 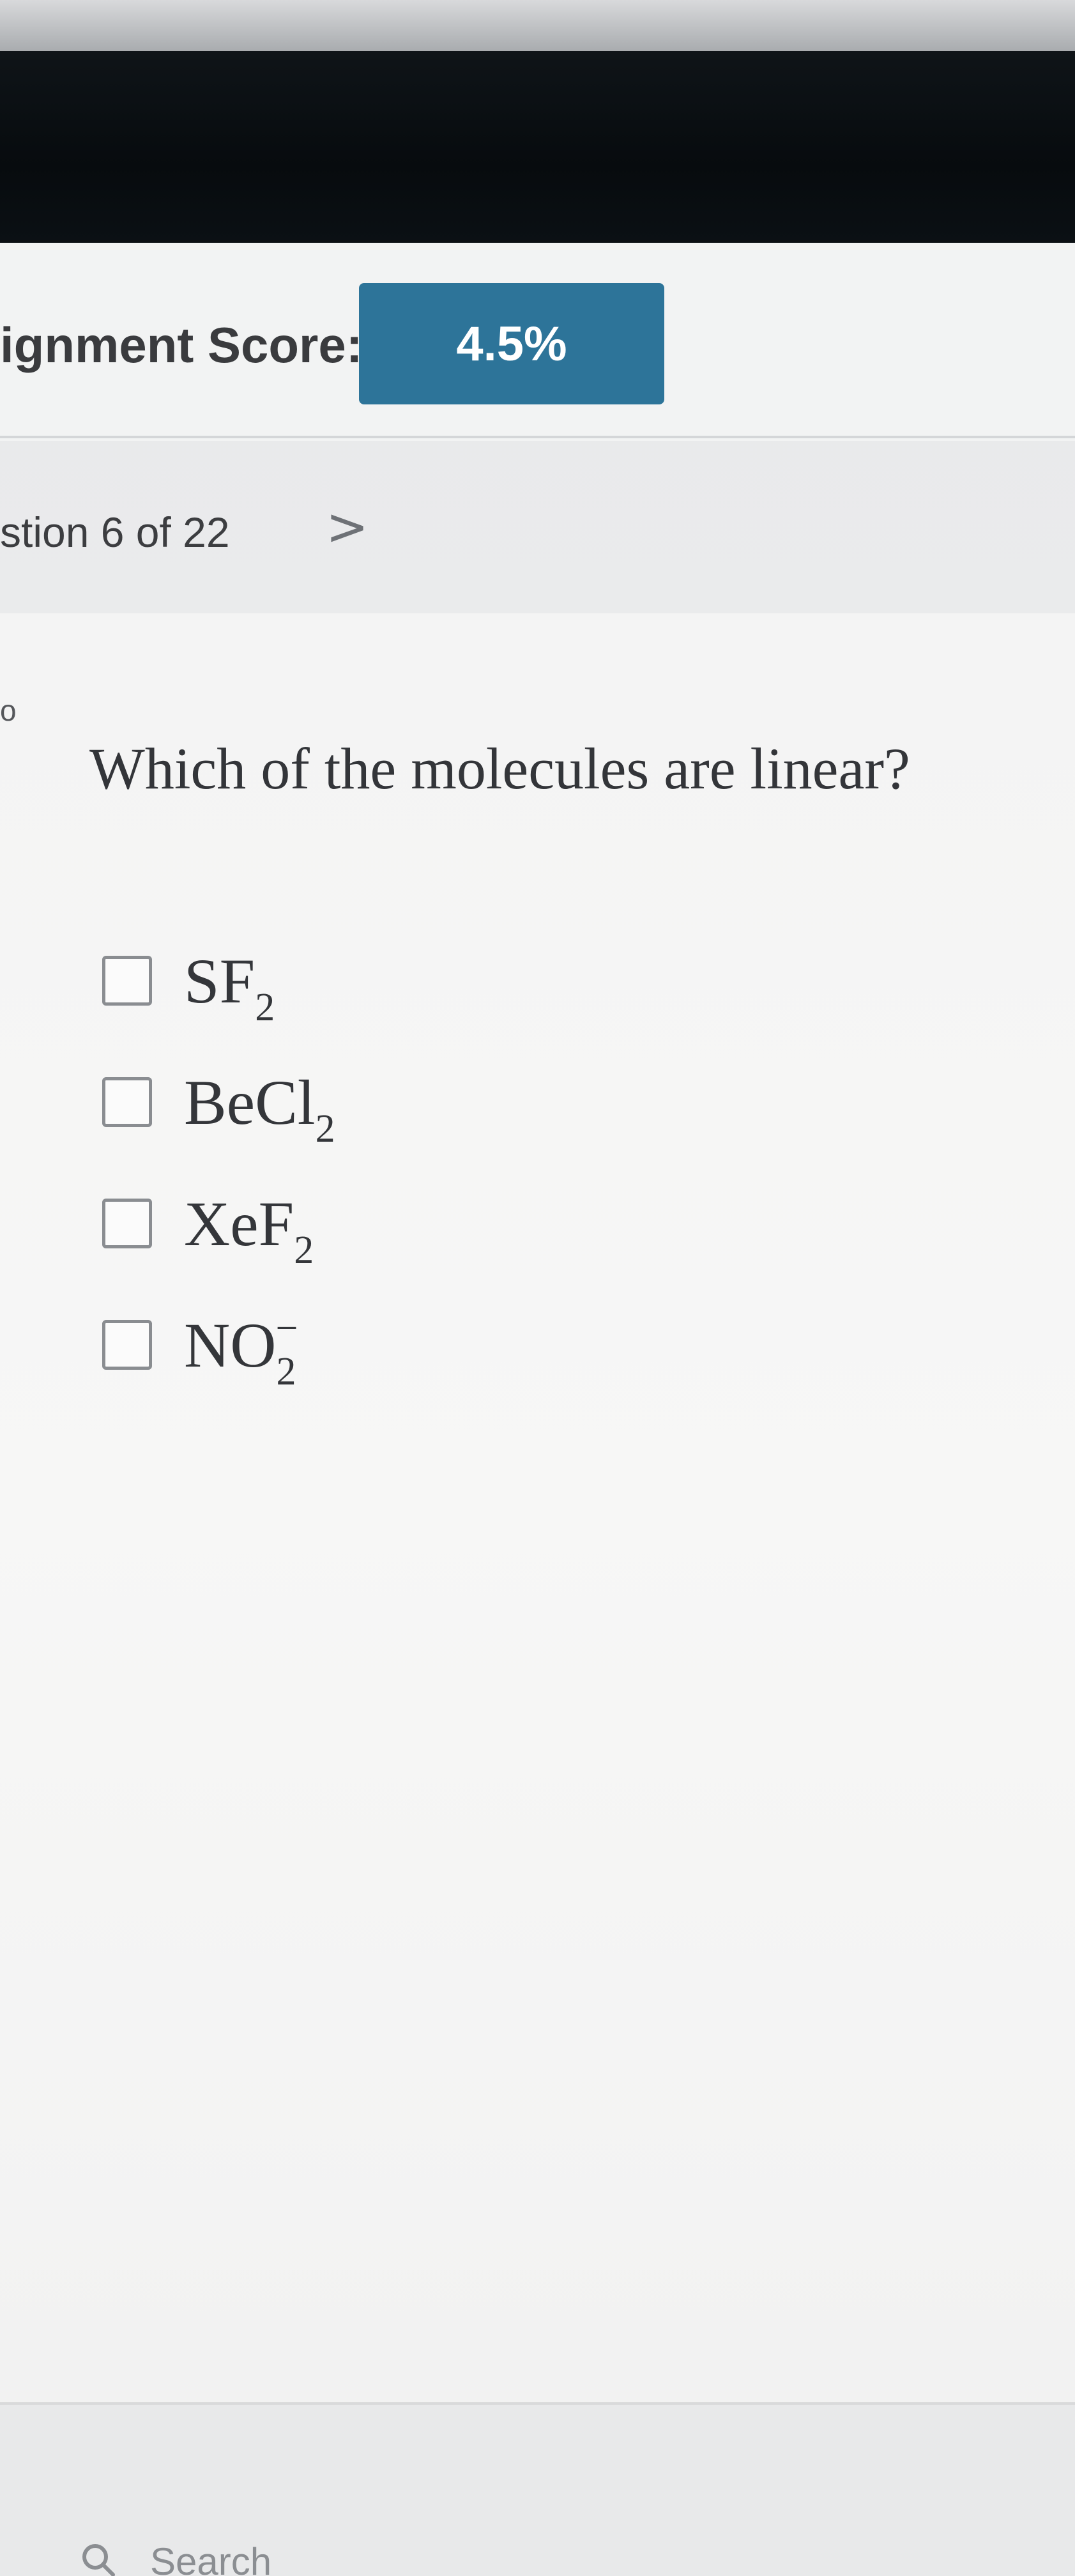 I want to click on score-value: 4.5%, so click(x=511, y=343).